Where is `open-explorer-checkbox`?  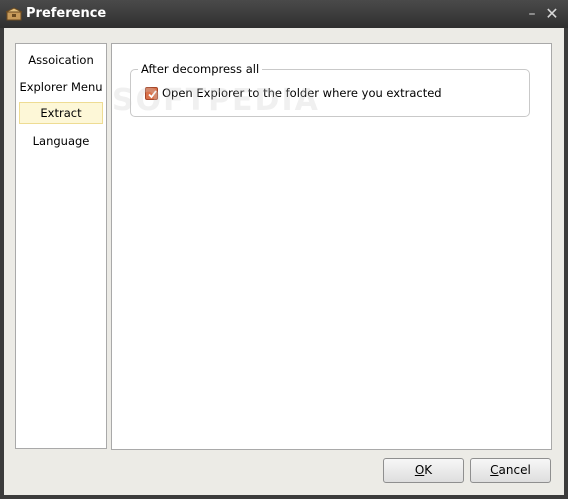
open-explorer-checkbox is located at coordinates (151, 93).